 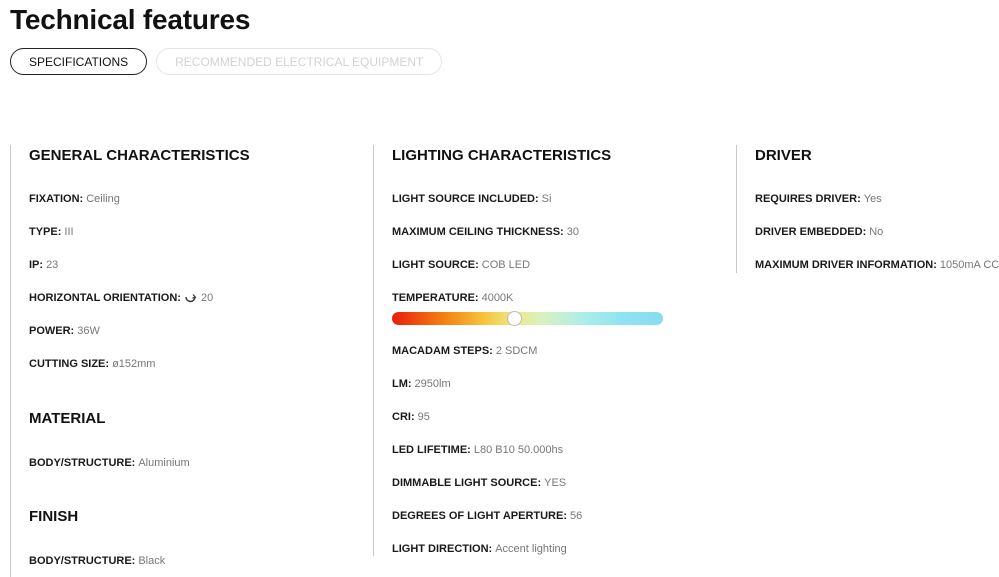 I want to click on spec-row-cutting-size: CUTTING SIZE: ø152mm, so click(x=92, y=364).